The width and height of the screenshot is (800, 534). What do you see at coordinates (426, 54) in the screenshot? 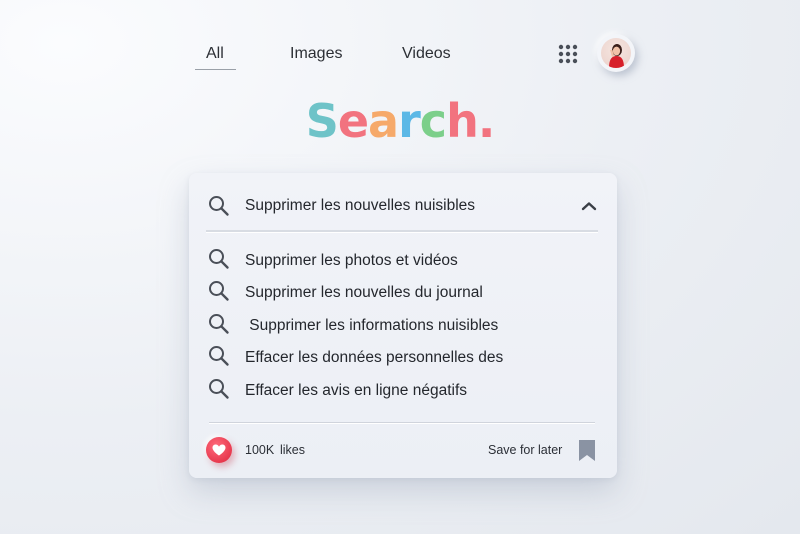
I see `tab-videos: Videos` at bounding box center [426, 54].